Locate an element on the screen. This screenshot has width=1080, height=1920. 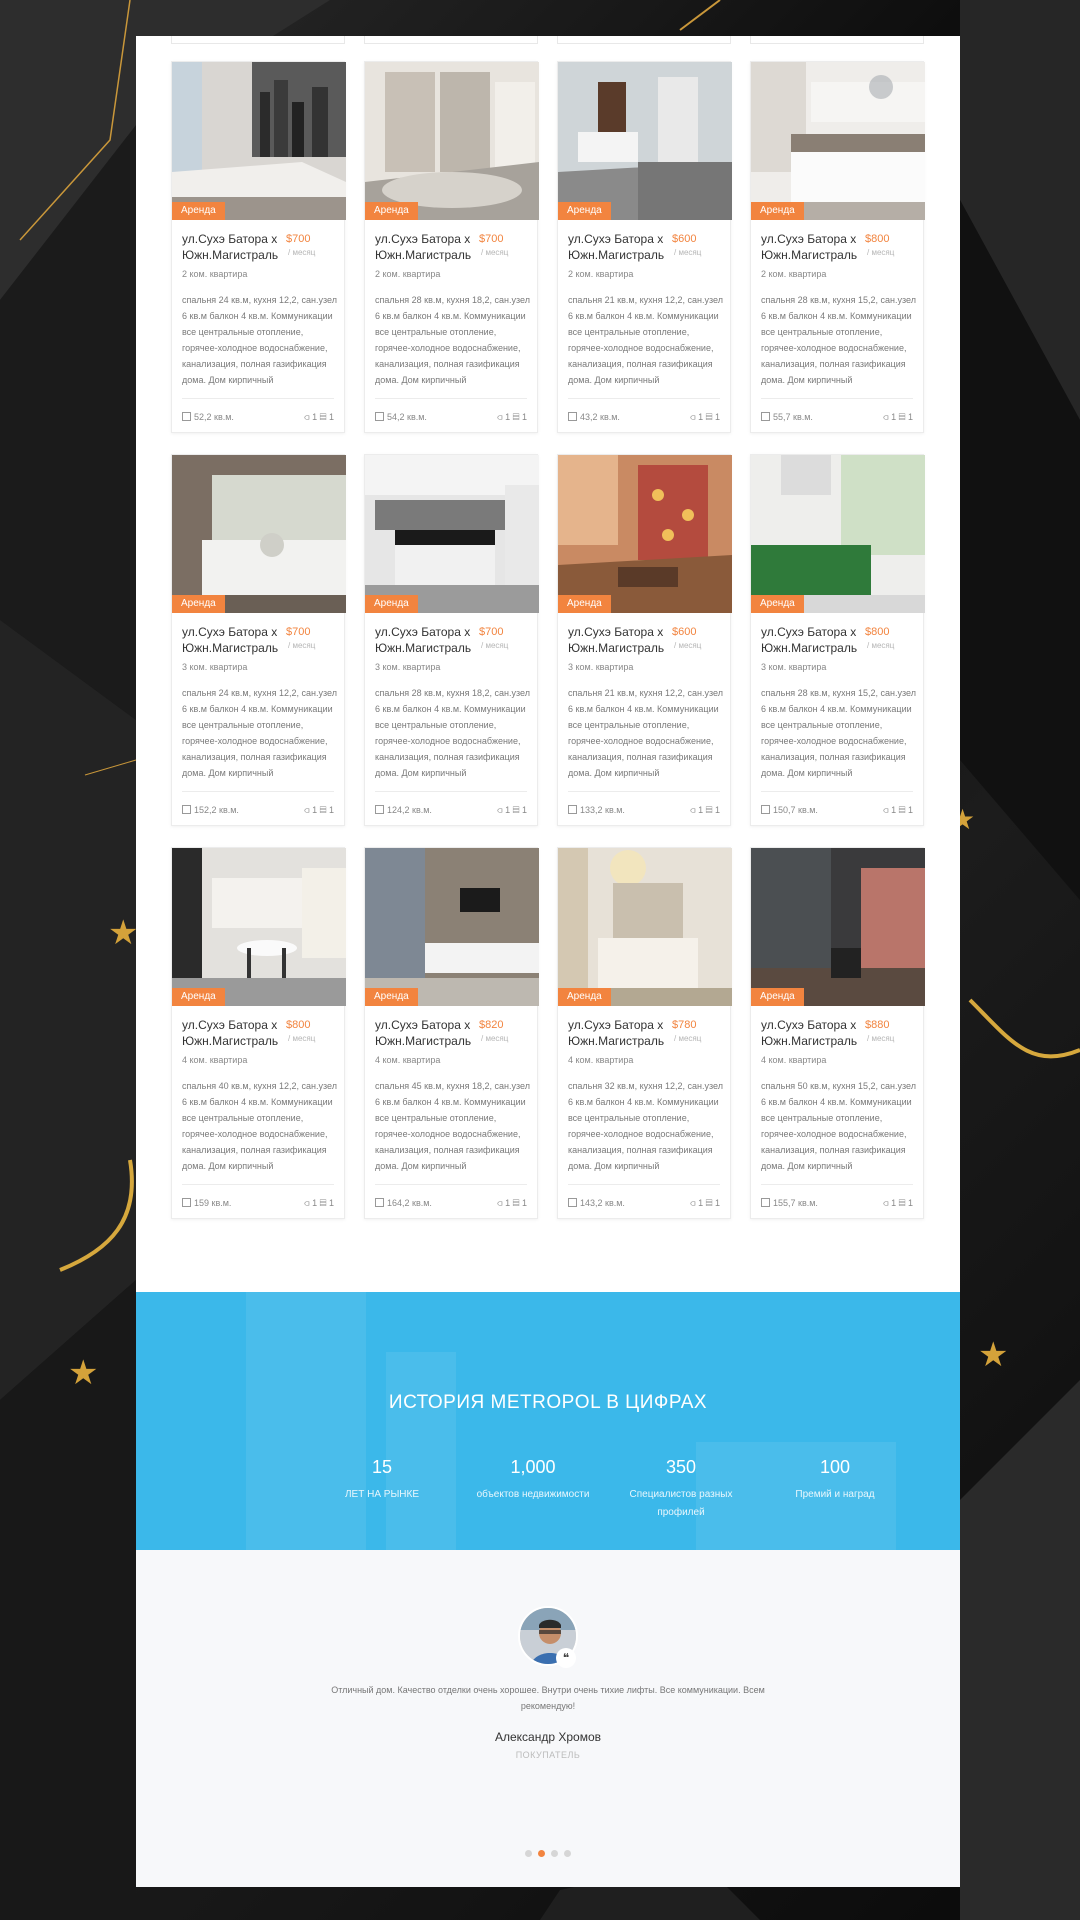
stat-label: Премий и наград is located at coordinates (835, 1494).